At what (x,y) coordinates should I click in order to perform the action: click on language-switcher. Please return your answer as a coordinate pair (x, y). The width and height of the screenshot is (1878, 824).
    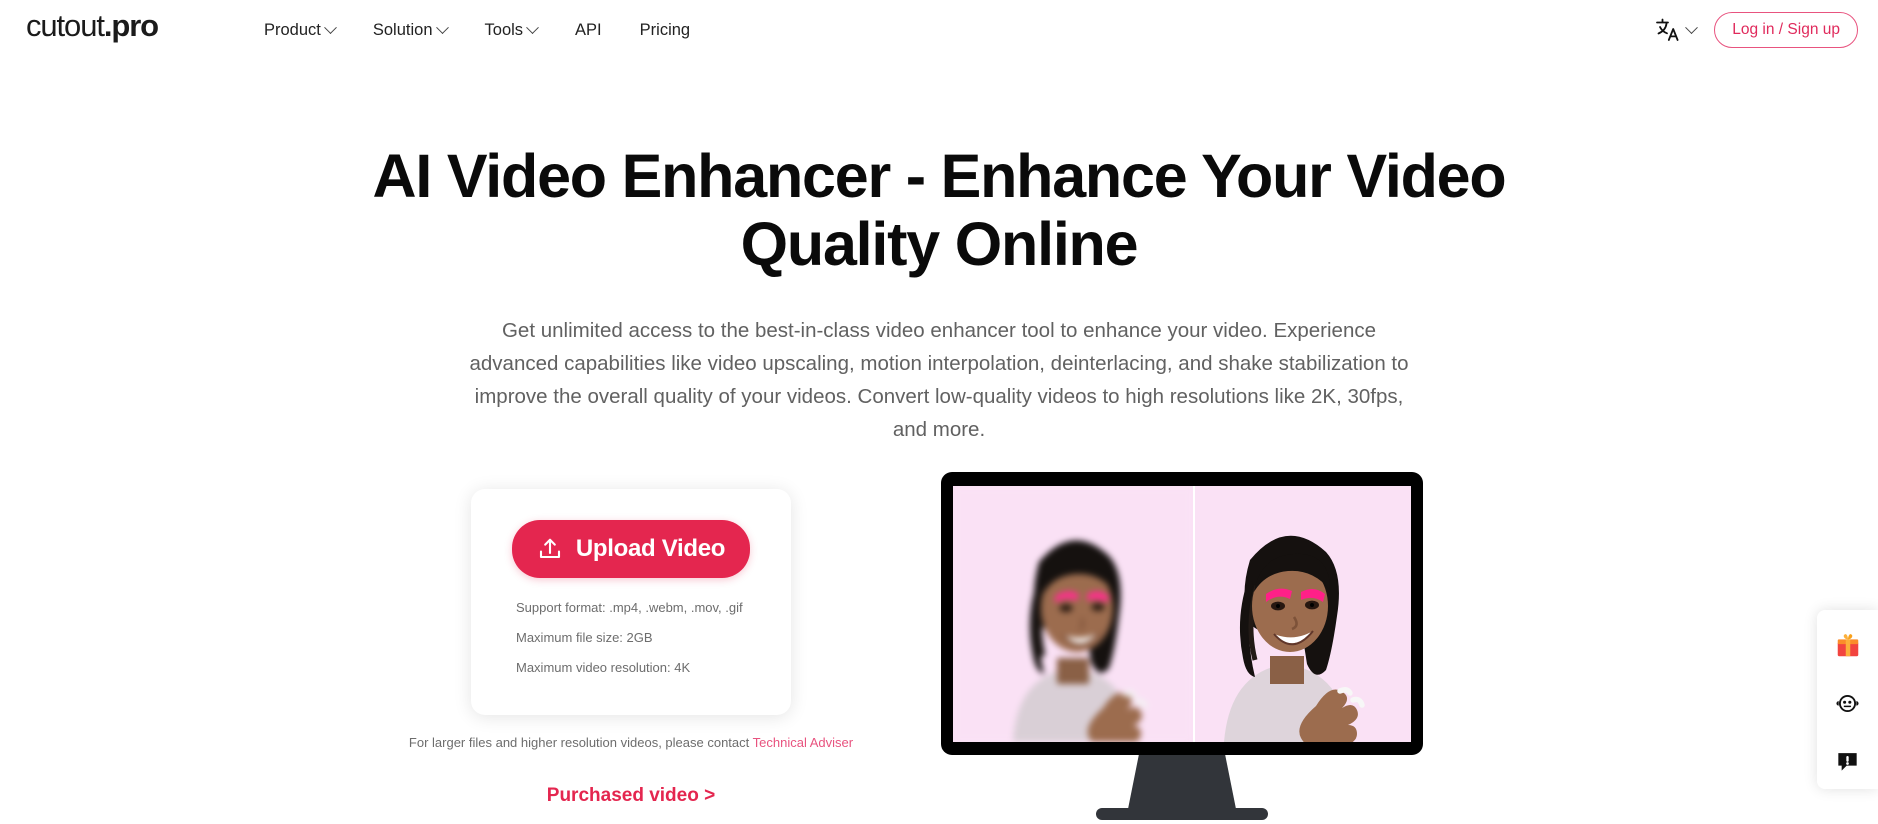
    Looking at the image, I should click on (1675, 30).